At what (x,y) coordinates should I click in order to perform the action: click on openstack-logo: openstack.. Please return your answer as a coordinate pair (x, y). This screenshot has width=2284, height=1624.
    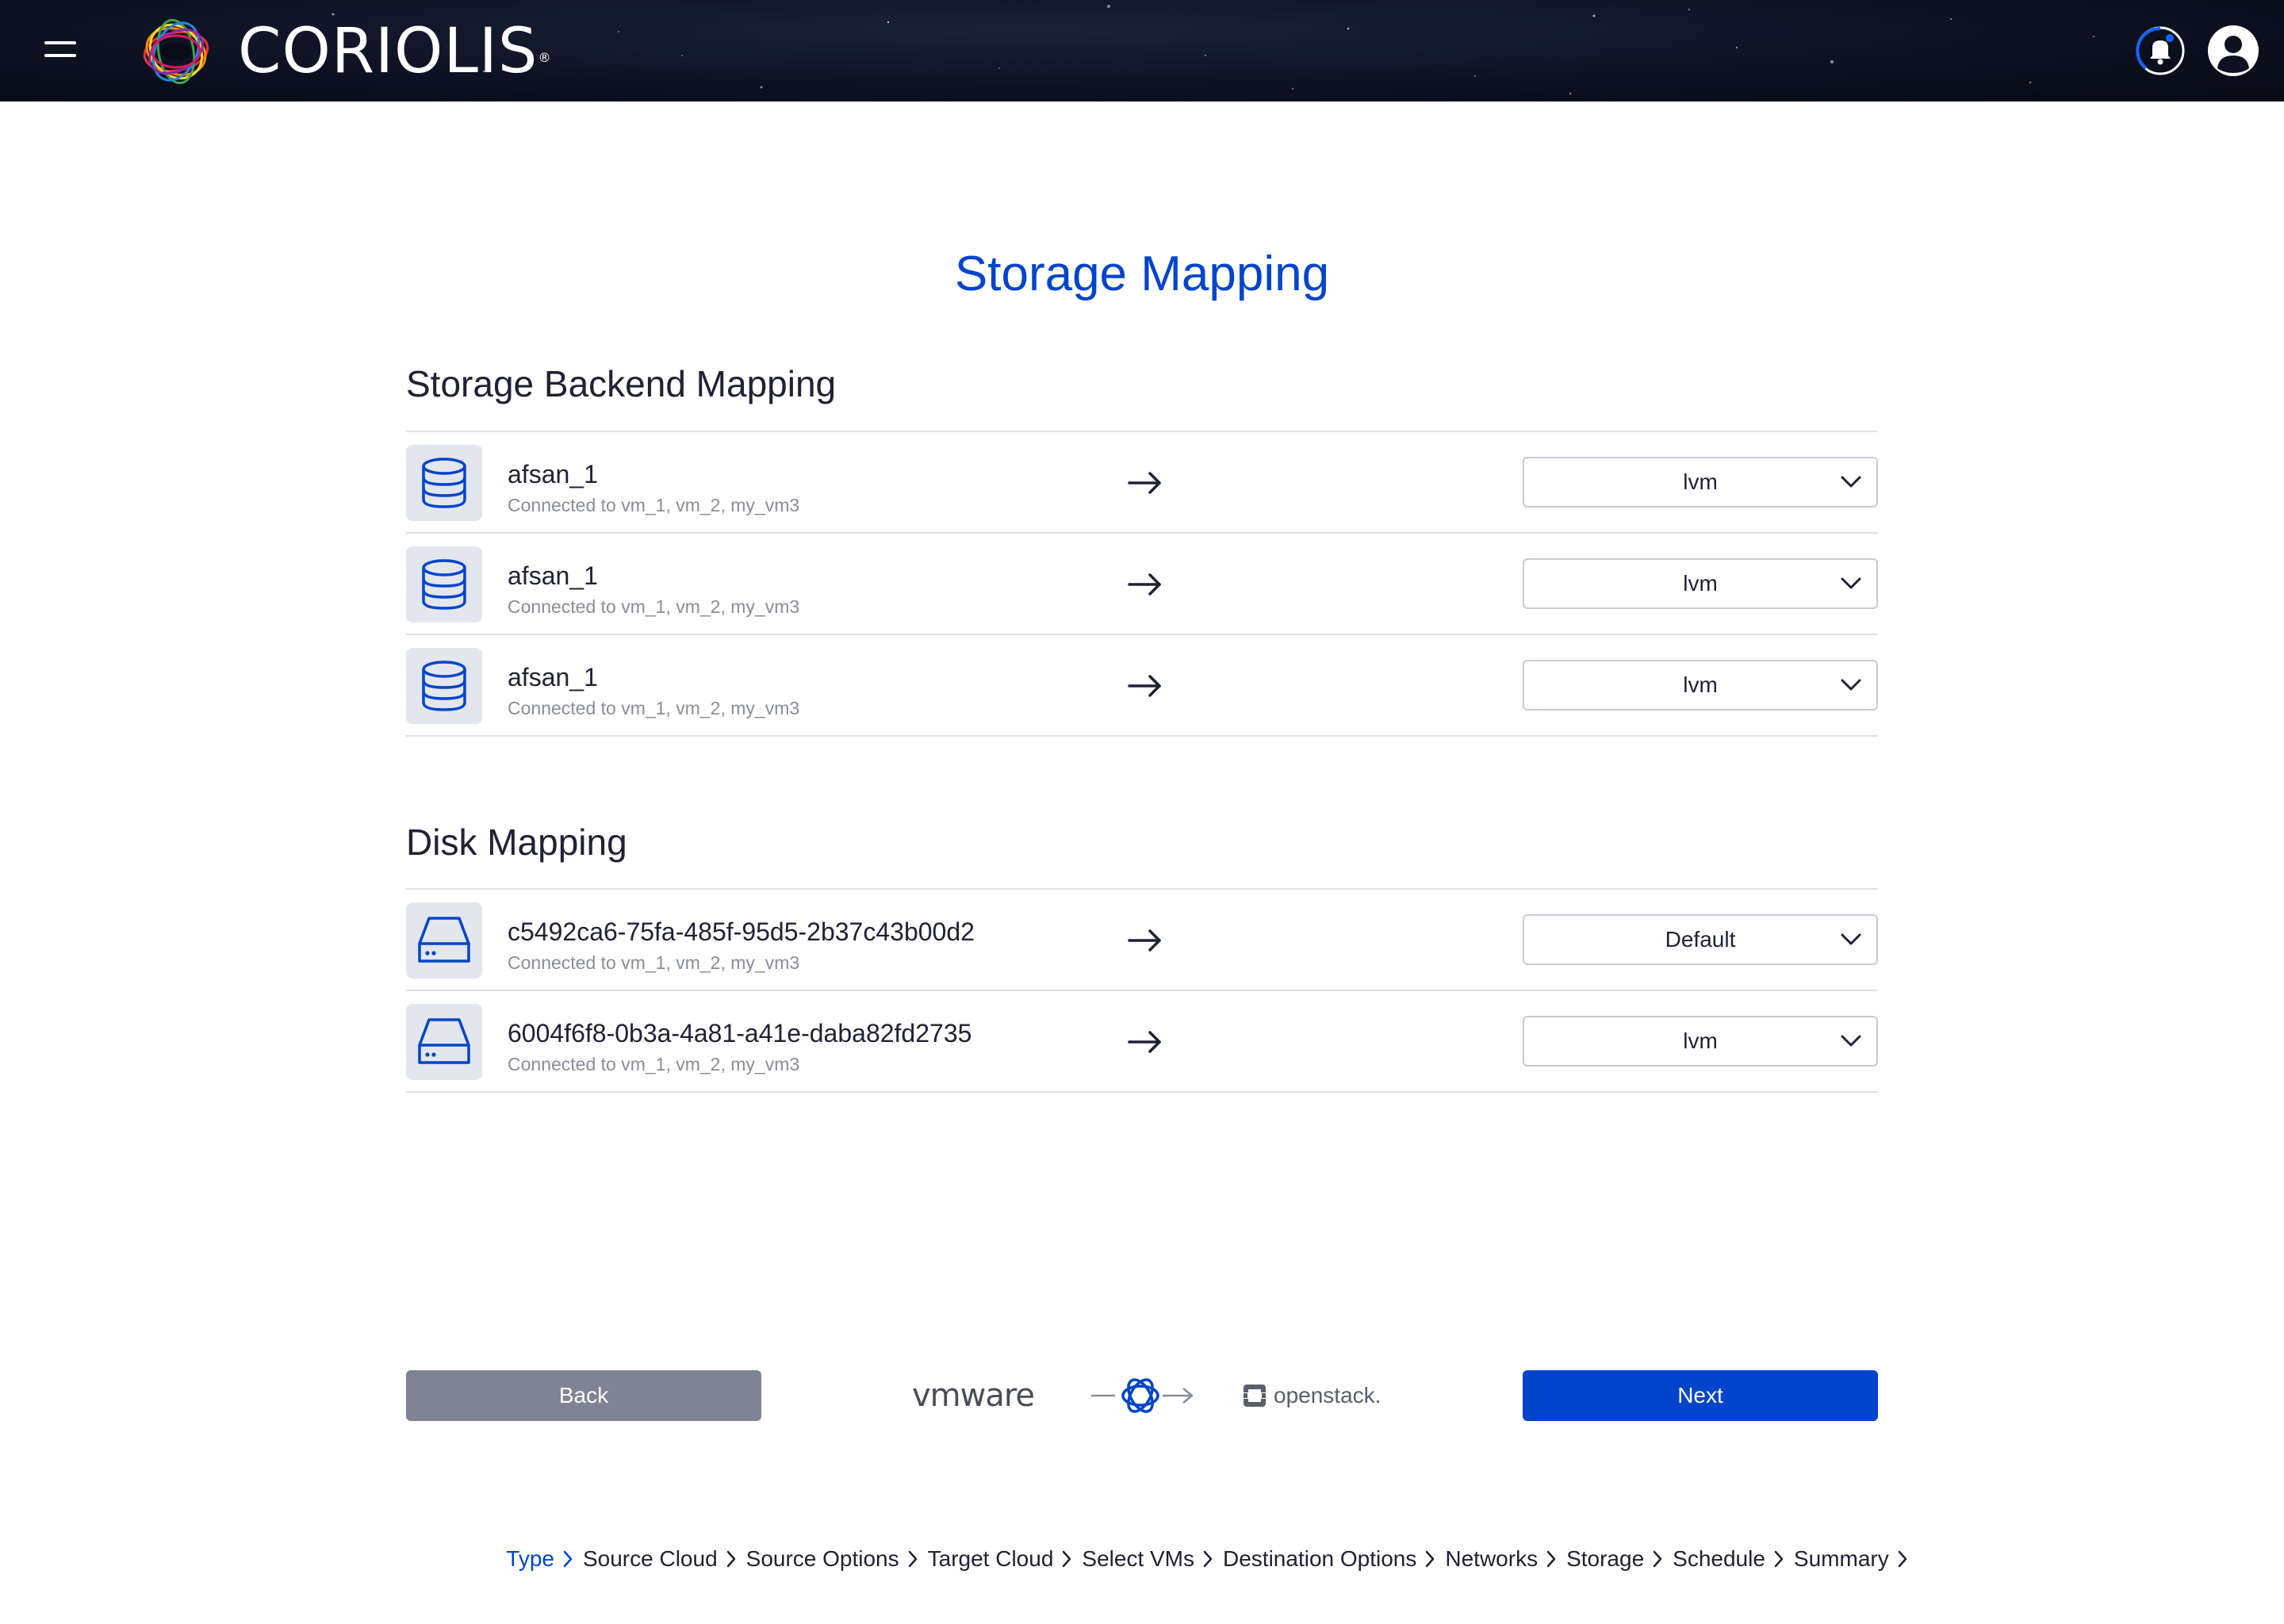
    Looking at the image, I should click on (1311, 1395).